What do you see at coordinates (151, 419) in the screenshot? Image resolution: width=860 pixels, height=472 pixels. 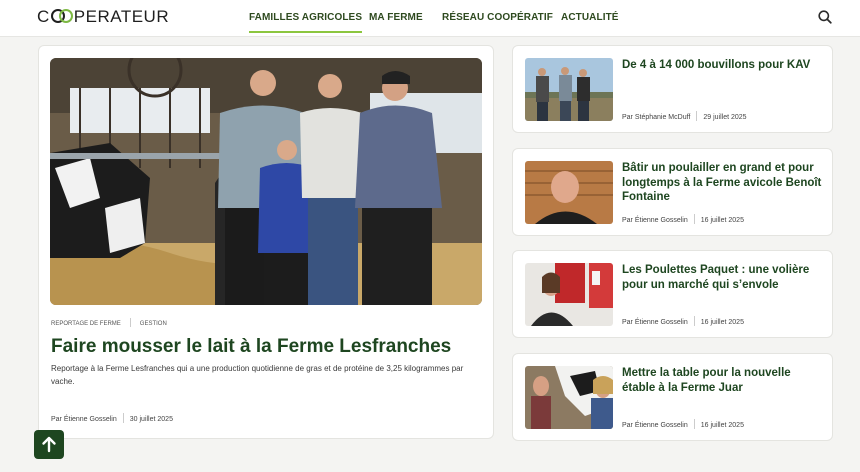 I see `article-date: 30 juillet 2025` at bounding box center [151, 419].